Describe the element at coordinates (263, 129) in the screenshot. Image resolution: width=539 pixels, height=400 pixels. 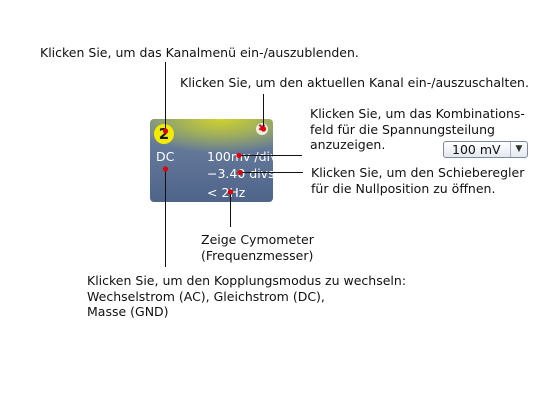
I see `pointer-dot-channel-toggle` at that location.